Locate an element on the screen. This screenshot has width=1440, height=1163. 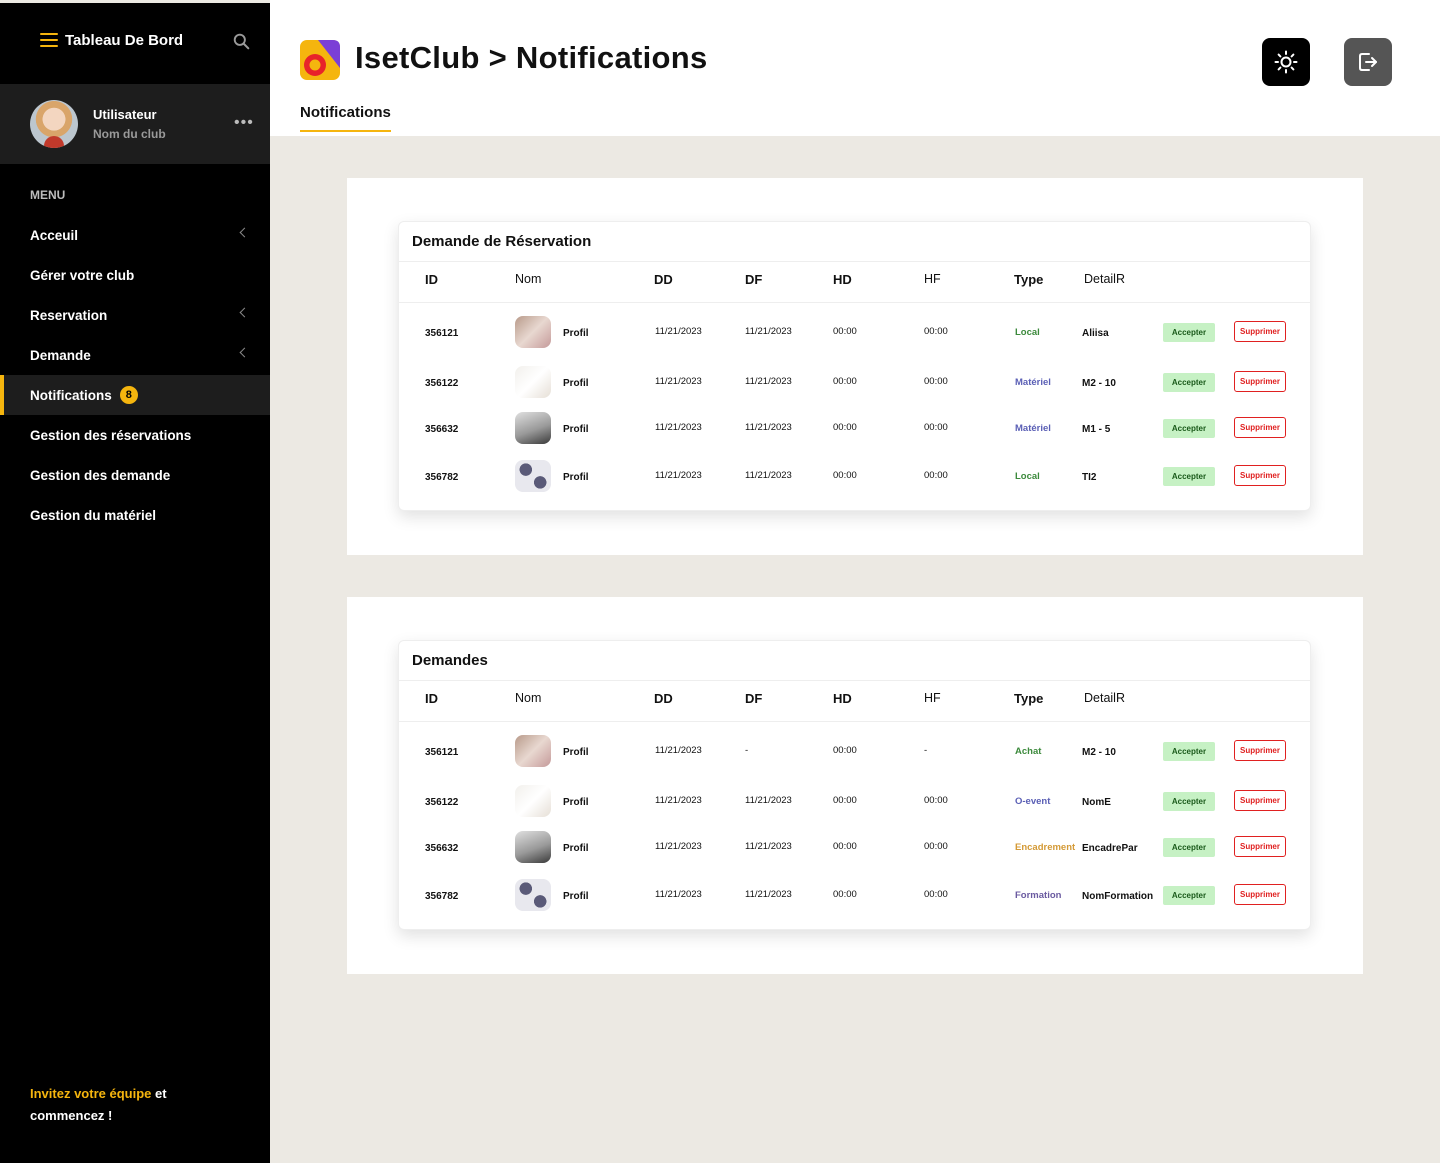
theme-toggle-button is located at coordinates (1286, 62).